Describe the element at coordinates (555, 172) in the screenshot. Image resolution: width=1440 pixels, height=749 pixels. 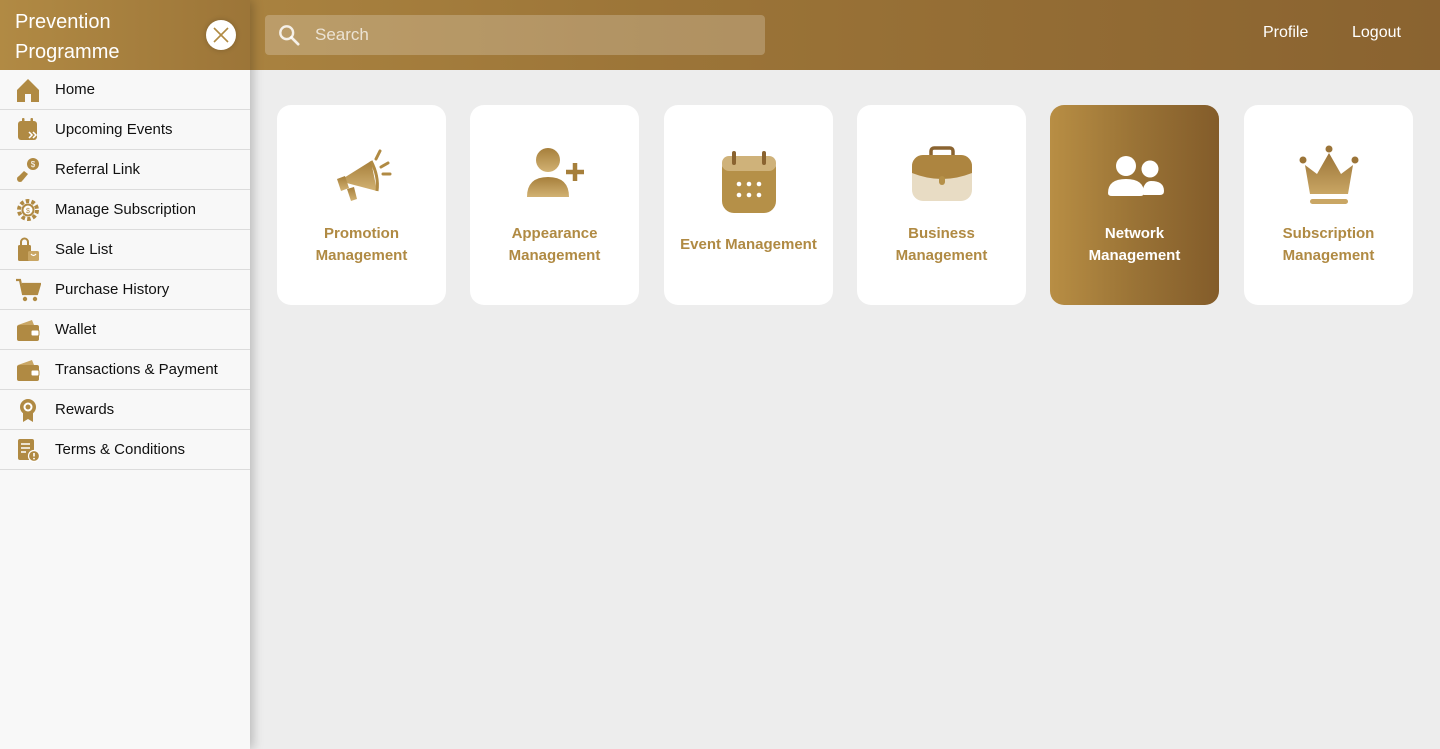
I see `add-user-icon` at that location.